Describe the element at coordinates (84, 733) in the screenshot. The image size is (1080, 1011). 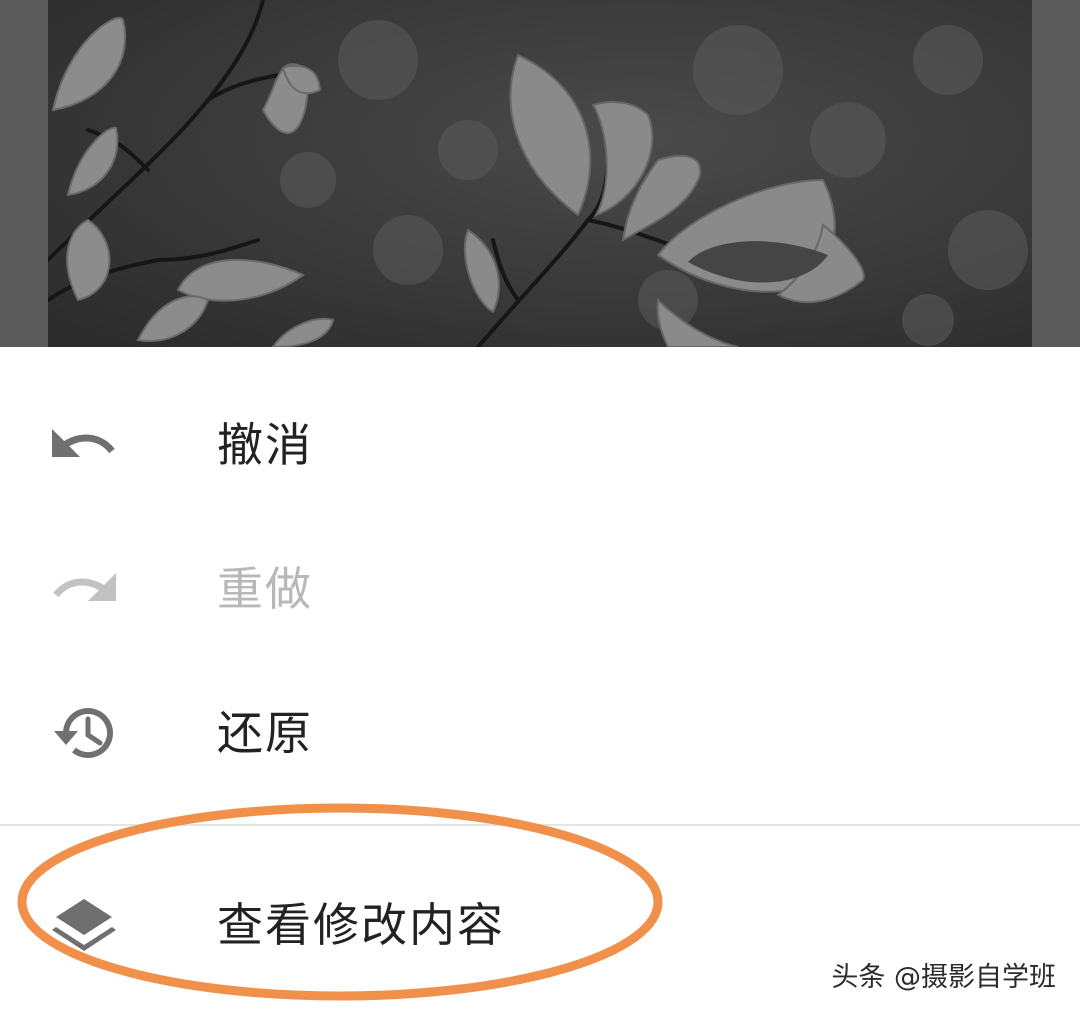
I see `history-restore-icon` at that location.